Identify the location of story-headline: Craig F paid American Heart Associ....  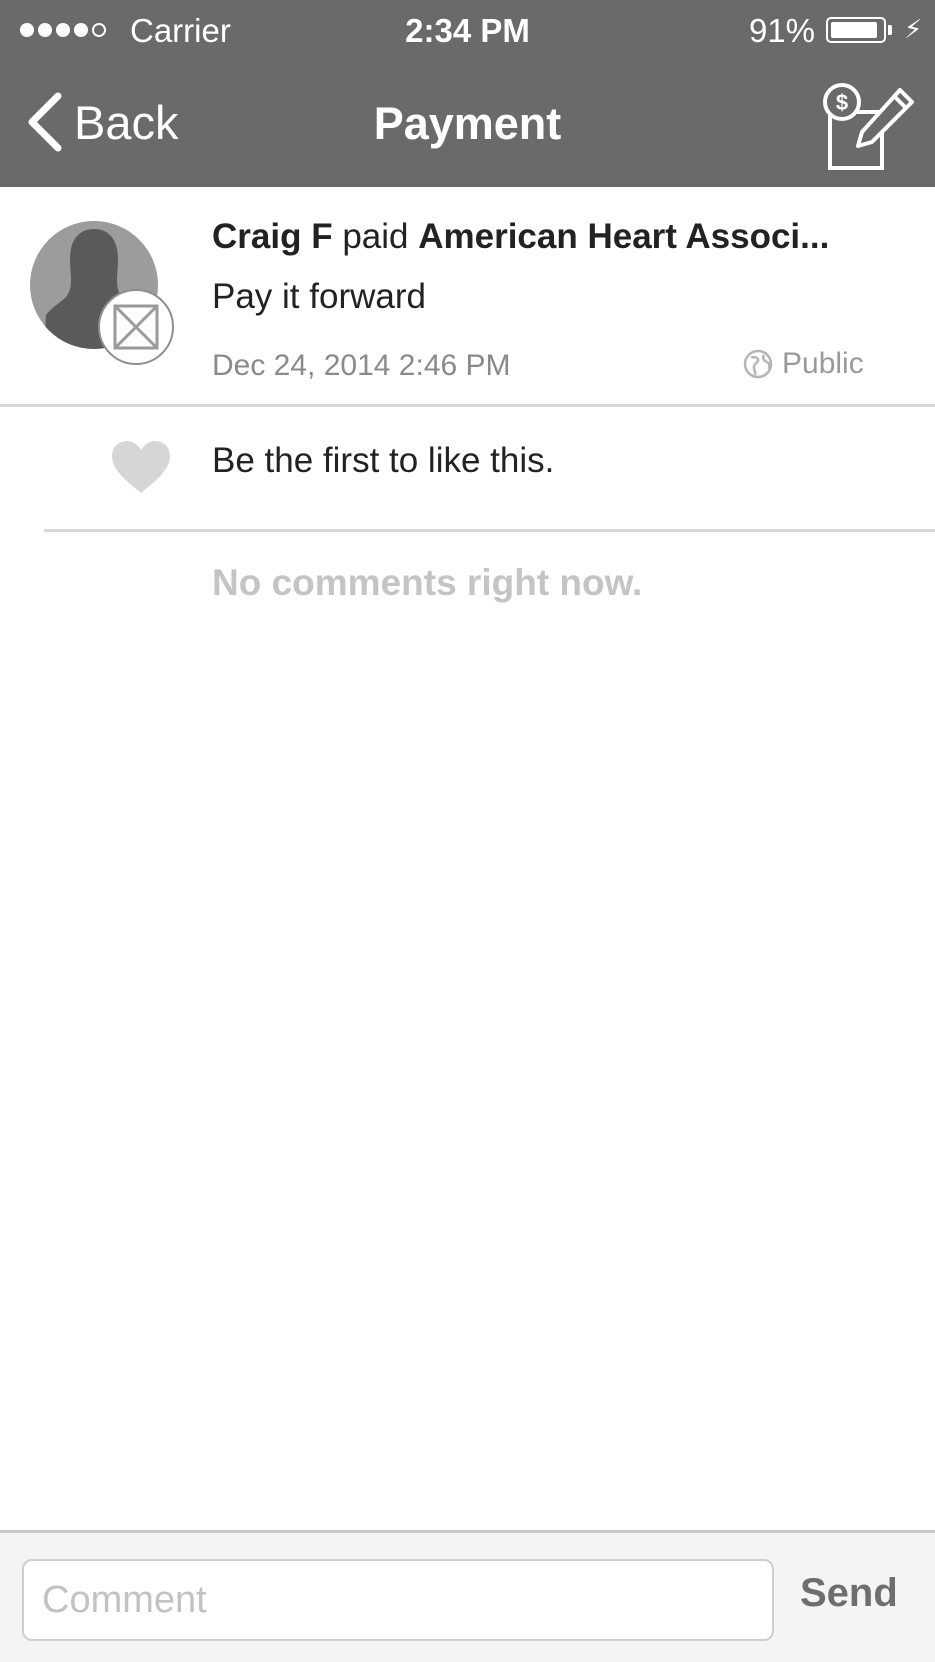
(562, 237).